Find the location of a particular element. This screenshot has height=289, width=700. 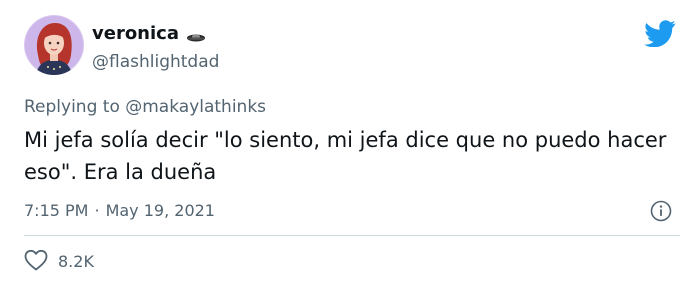

avatar is located at coordinates (54, 45).